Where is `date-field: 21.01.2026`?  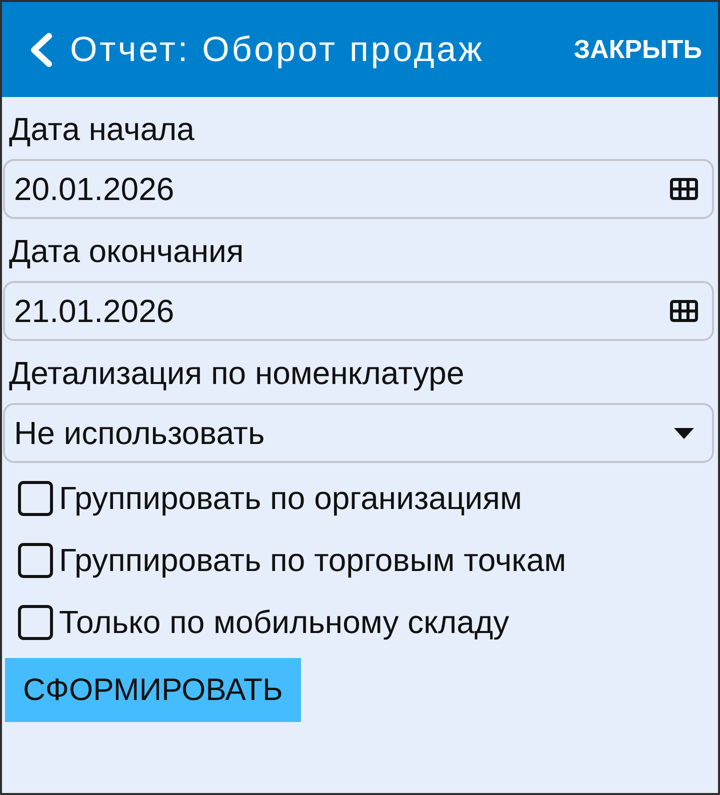 date-field: 21.01.2026 is located at coordinates (358, 311).